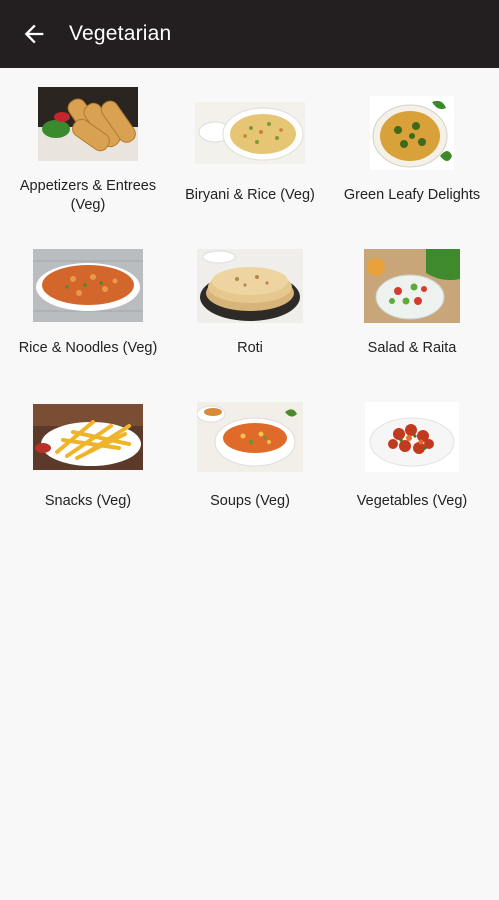 The height and width of the screenshot is (900, 499). Describe the element at coordinates (250, 286) in the screenshot. I see `roti-image` at that location.